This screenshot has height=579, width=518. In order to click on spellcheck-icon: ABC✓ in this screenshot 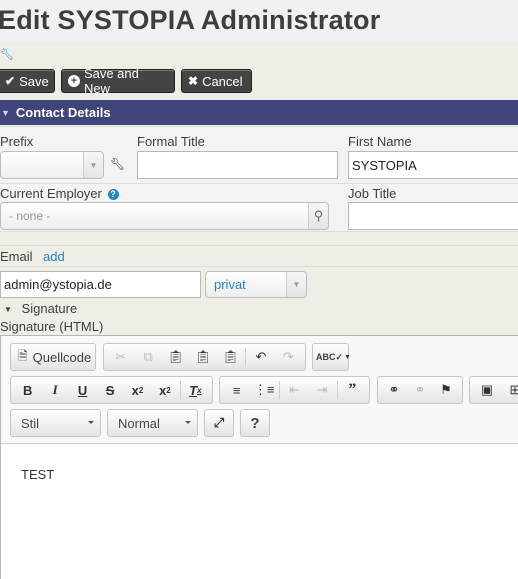, I will do `click(330, 356)`.